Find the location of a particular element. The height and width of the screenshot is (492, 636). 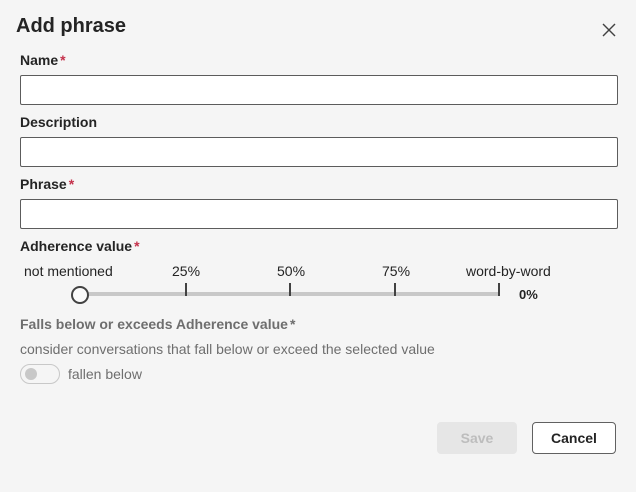

toggle-label: fallen below is located at coordinates (105, 374).